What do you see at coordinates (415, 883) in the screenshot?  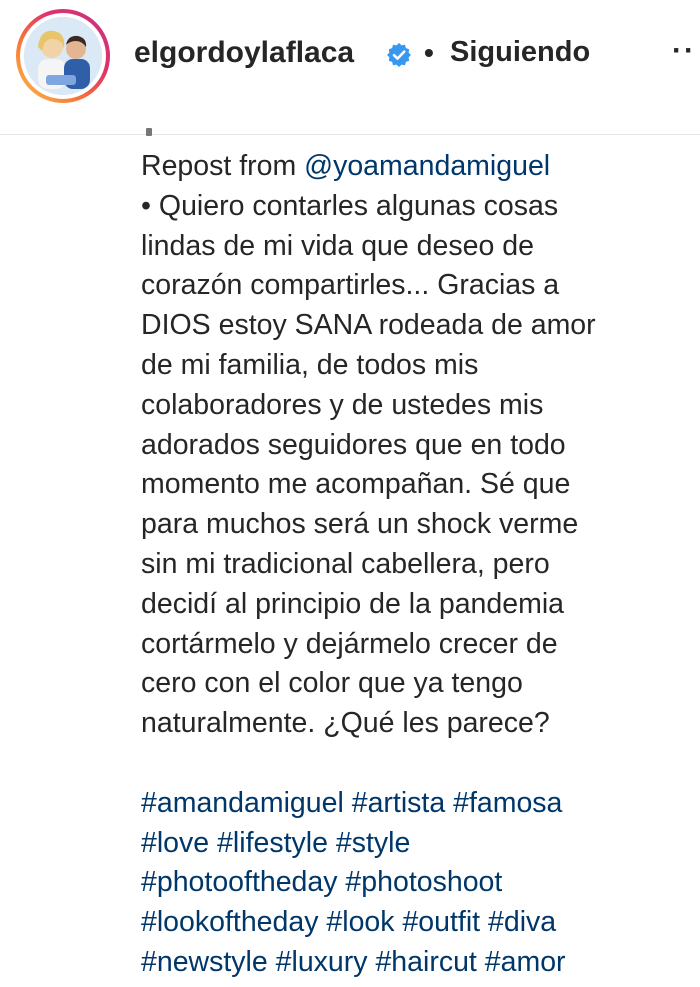 I see `hashtag-line: #photooftheday #photoshoot` at bounding box center [415, 883].